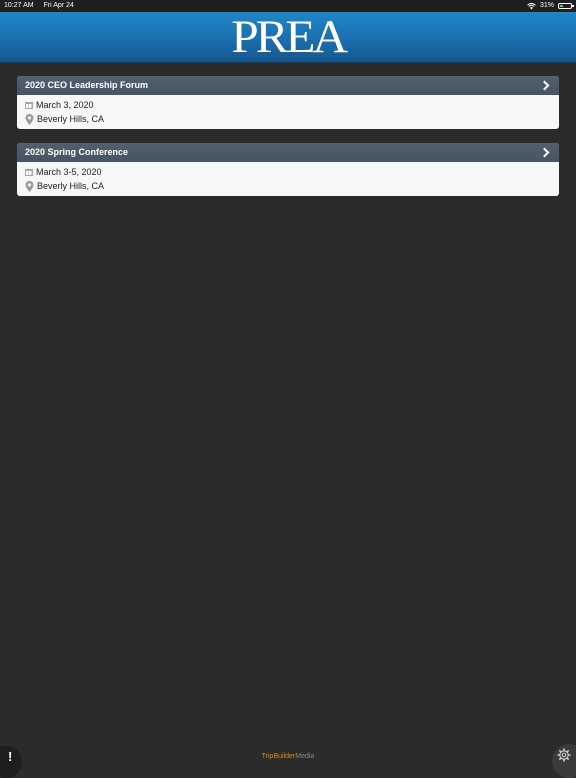  What do you see at coordinates (564, 755) in the screenshot?
I see `gear-icon` at bounding box center [564, 755].